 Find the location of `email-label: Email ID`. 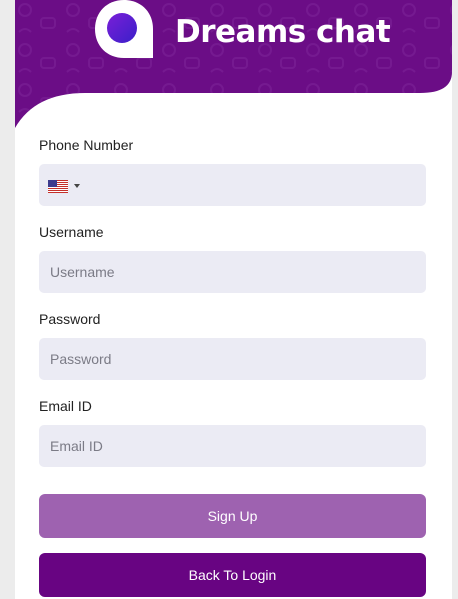

email-label: Email ID is located at coordinates (65, 406).